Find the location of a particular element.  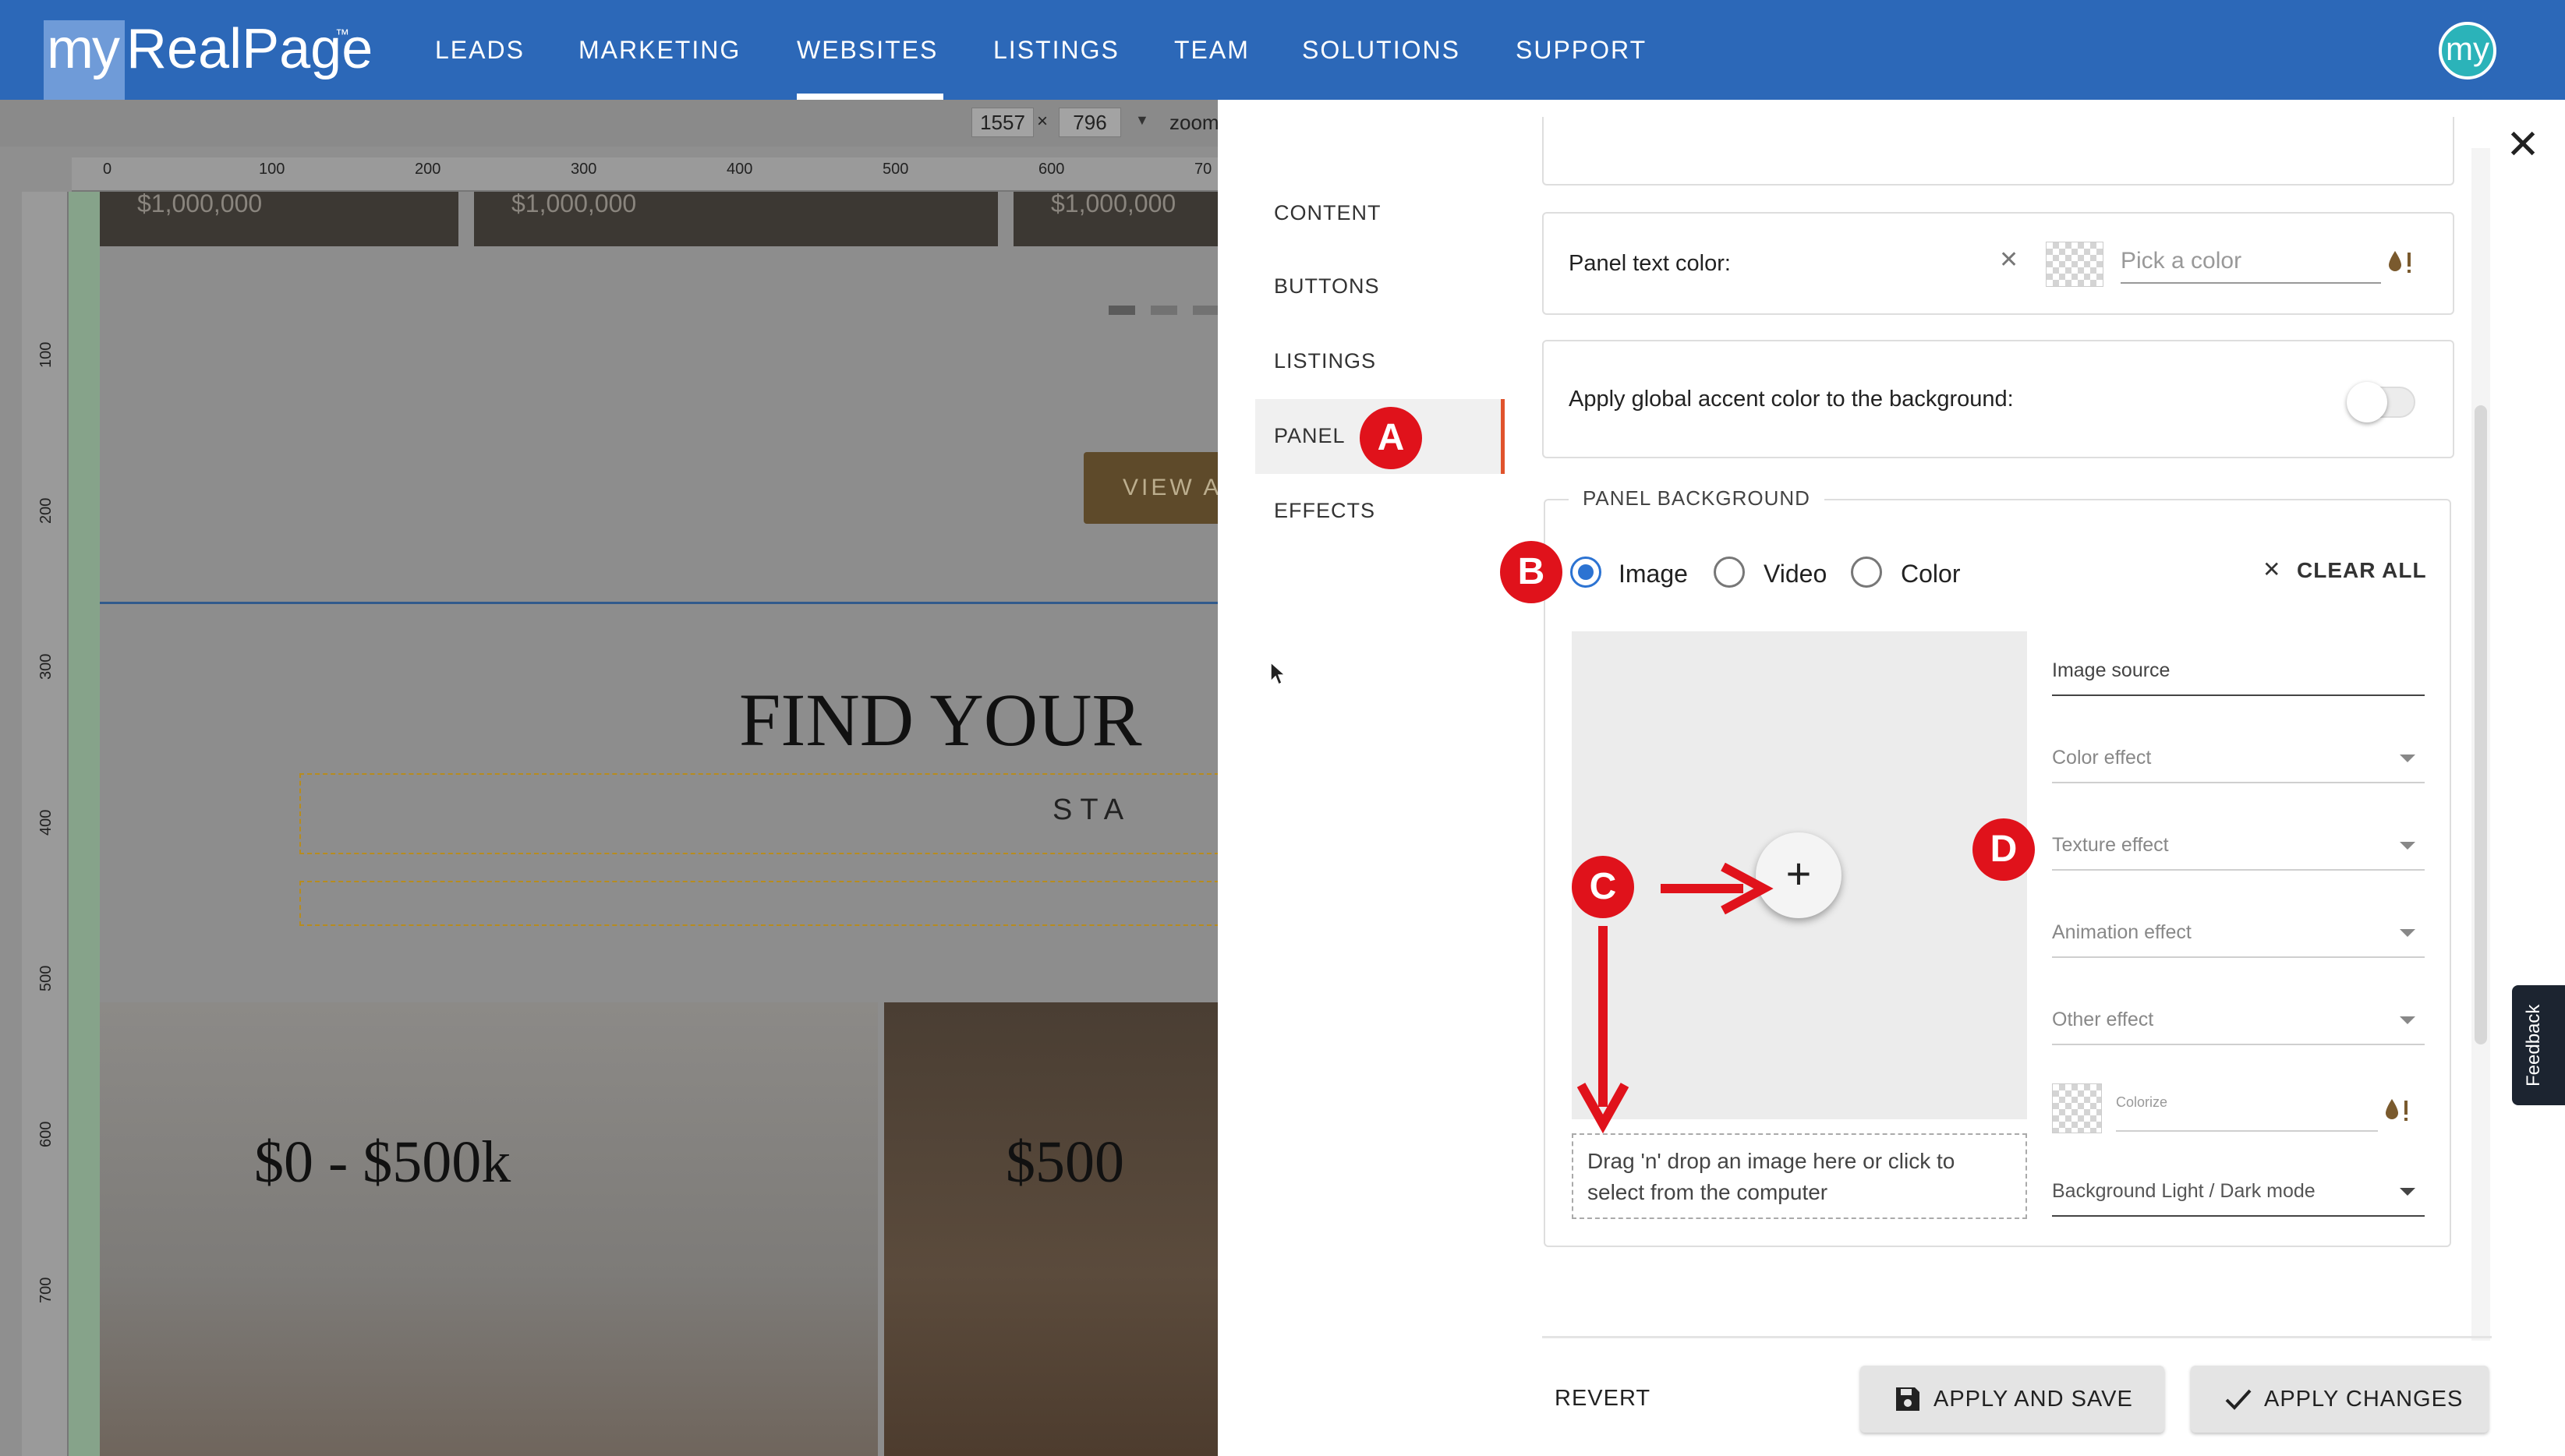

animation-effect-select: Animation effect is located at coordinates (2238, 940).